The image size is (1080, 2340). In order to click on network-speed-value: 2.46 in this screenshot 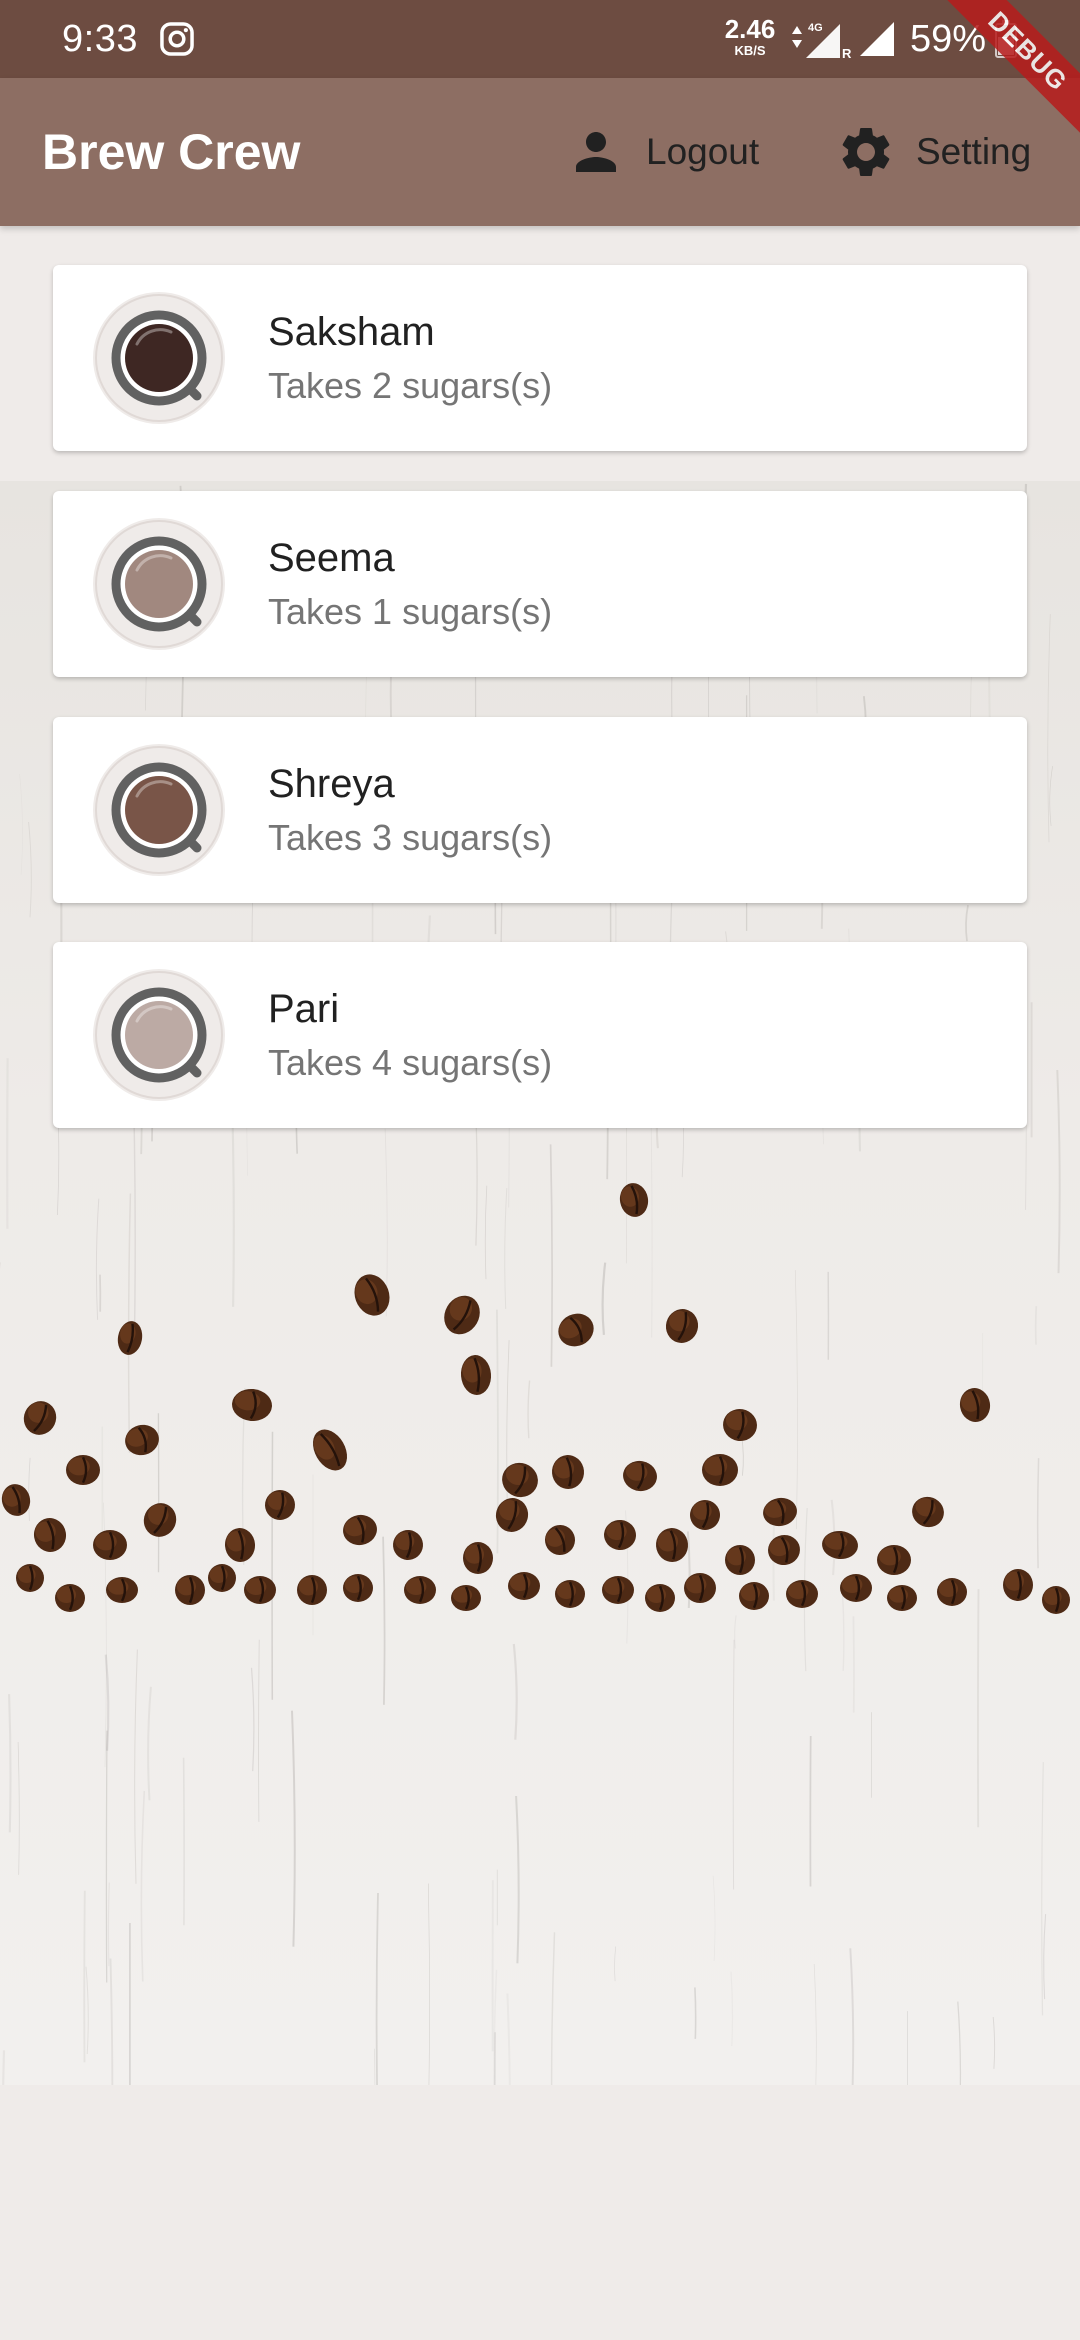, I will do `click(750, 29)`.